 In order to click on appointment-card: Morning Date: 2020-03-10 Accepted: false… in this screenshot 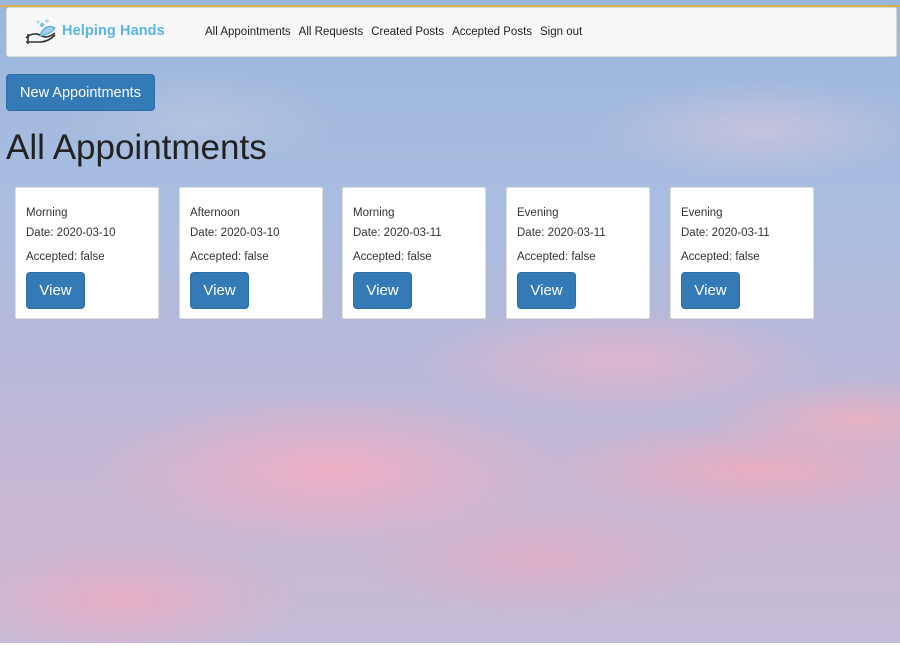, I will do `click(87, 253)`.